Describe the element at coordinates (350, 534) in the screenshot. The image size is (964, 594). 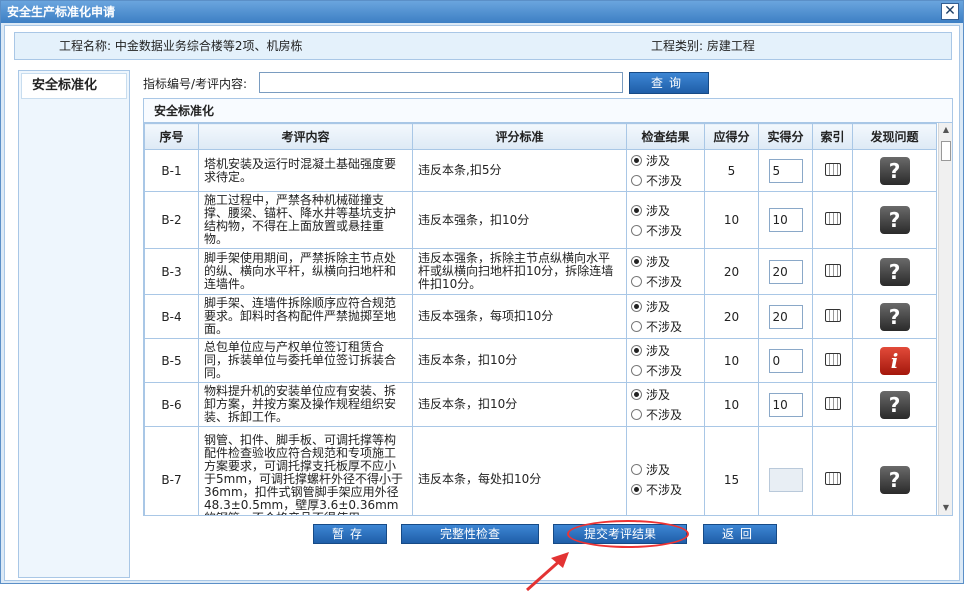
I see `save-draft-button: 暂存` at that location.